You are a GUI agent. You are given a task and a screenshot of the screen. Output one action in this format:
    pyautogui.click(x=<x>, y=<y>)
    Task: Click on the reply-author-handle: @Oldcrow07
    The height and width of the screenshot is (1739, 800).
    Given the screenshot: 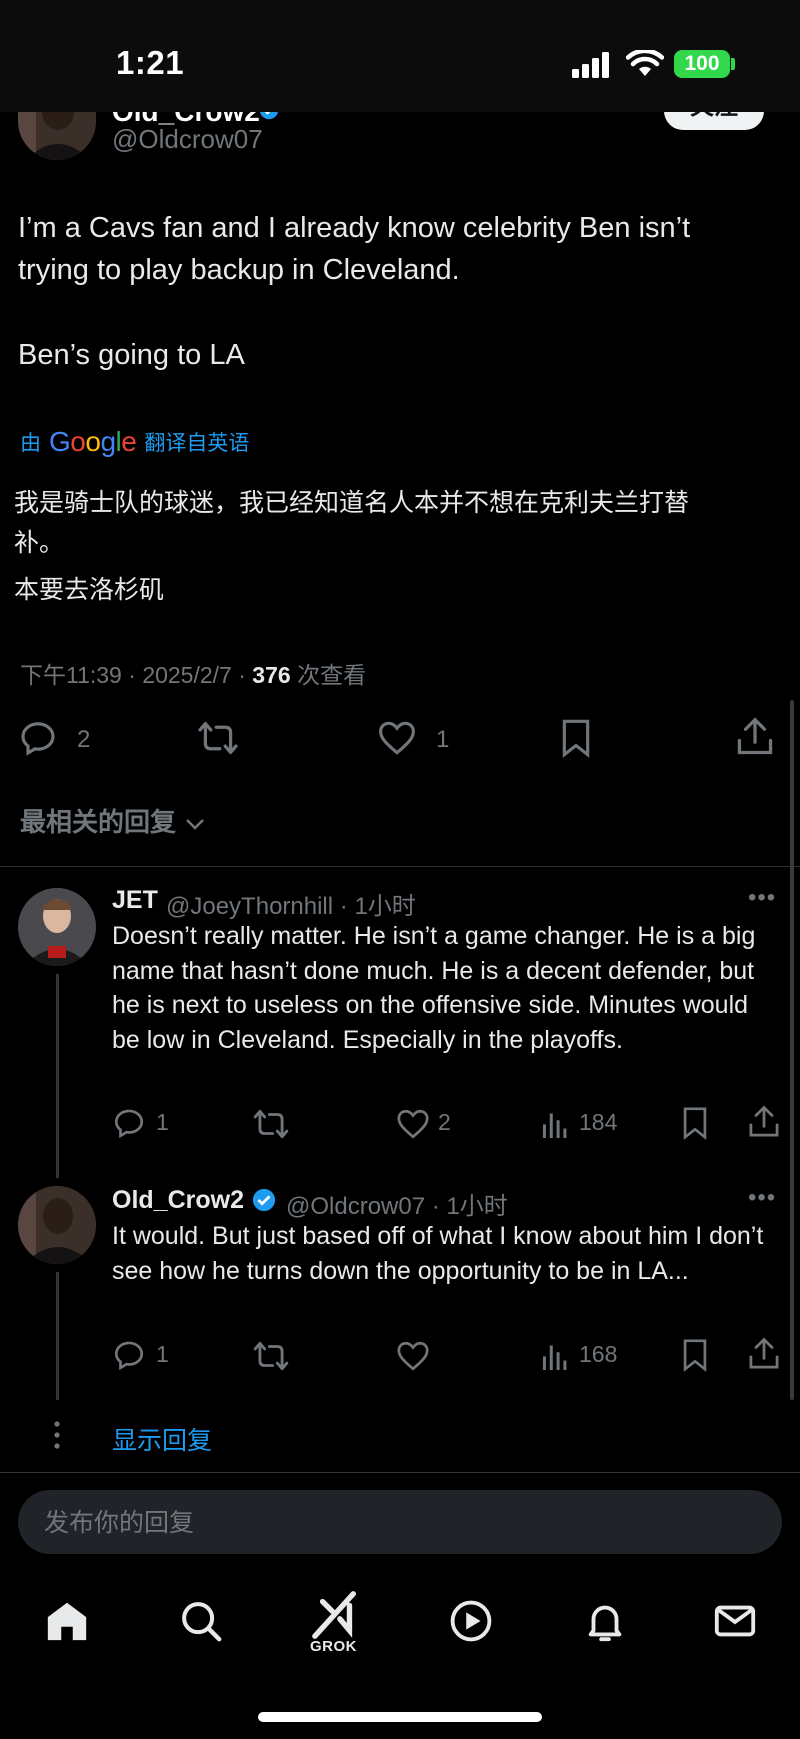 What is the action you would take?
    pyautogui.click(x=355, y=1206)
    